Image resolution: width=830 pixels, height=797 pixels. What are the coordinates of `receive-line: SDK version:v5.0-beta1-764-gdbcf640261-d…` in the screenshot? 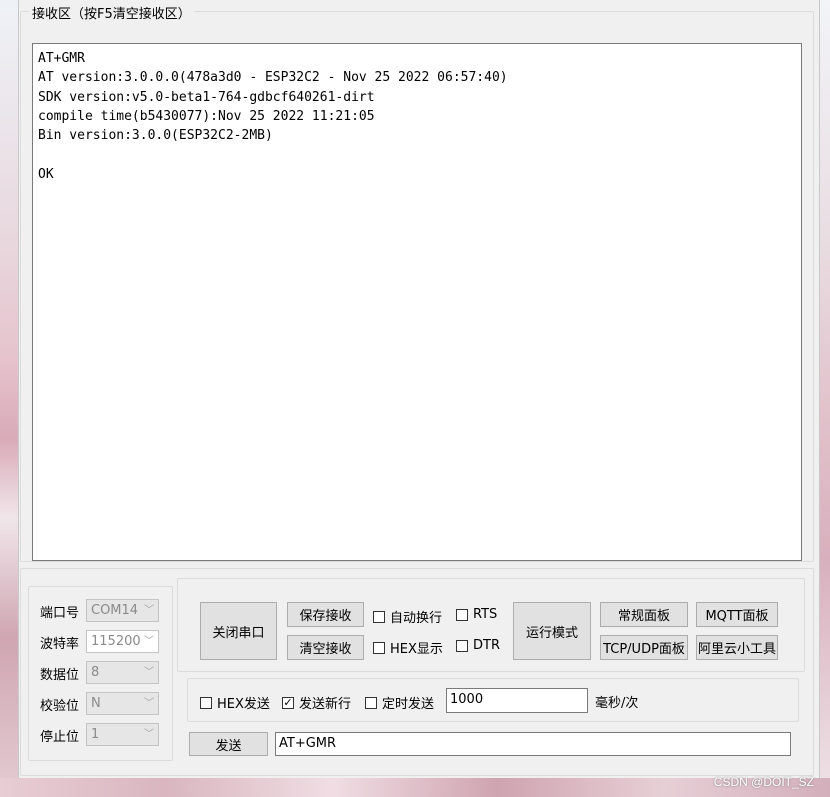 It's located at (206, 97).